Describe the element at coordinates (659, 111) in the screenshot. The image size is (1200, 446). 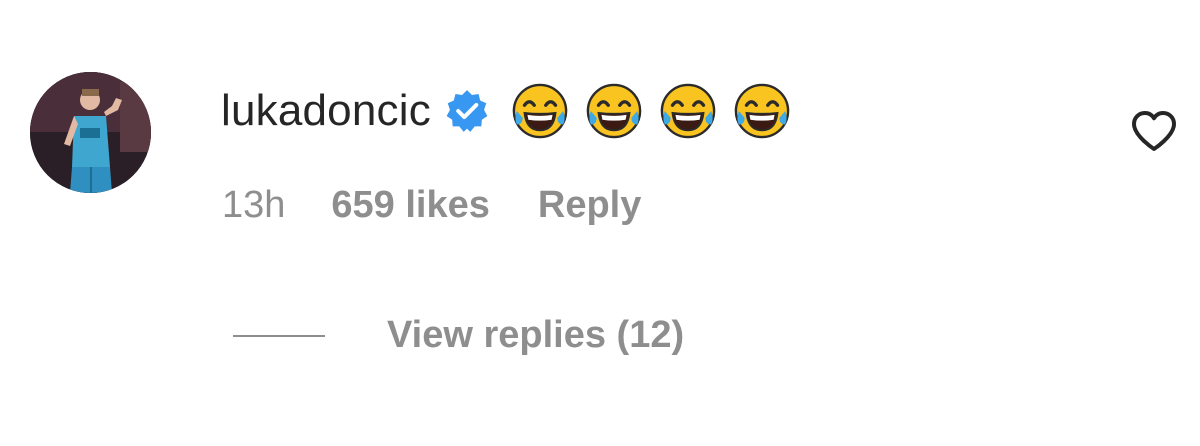
I see `comment-emojis` at that location.